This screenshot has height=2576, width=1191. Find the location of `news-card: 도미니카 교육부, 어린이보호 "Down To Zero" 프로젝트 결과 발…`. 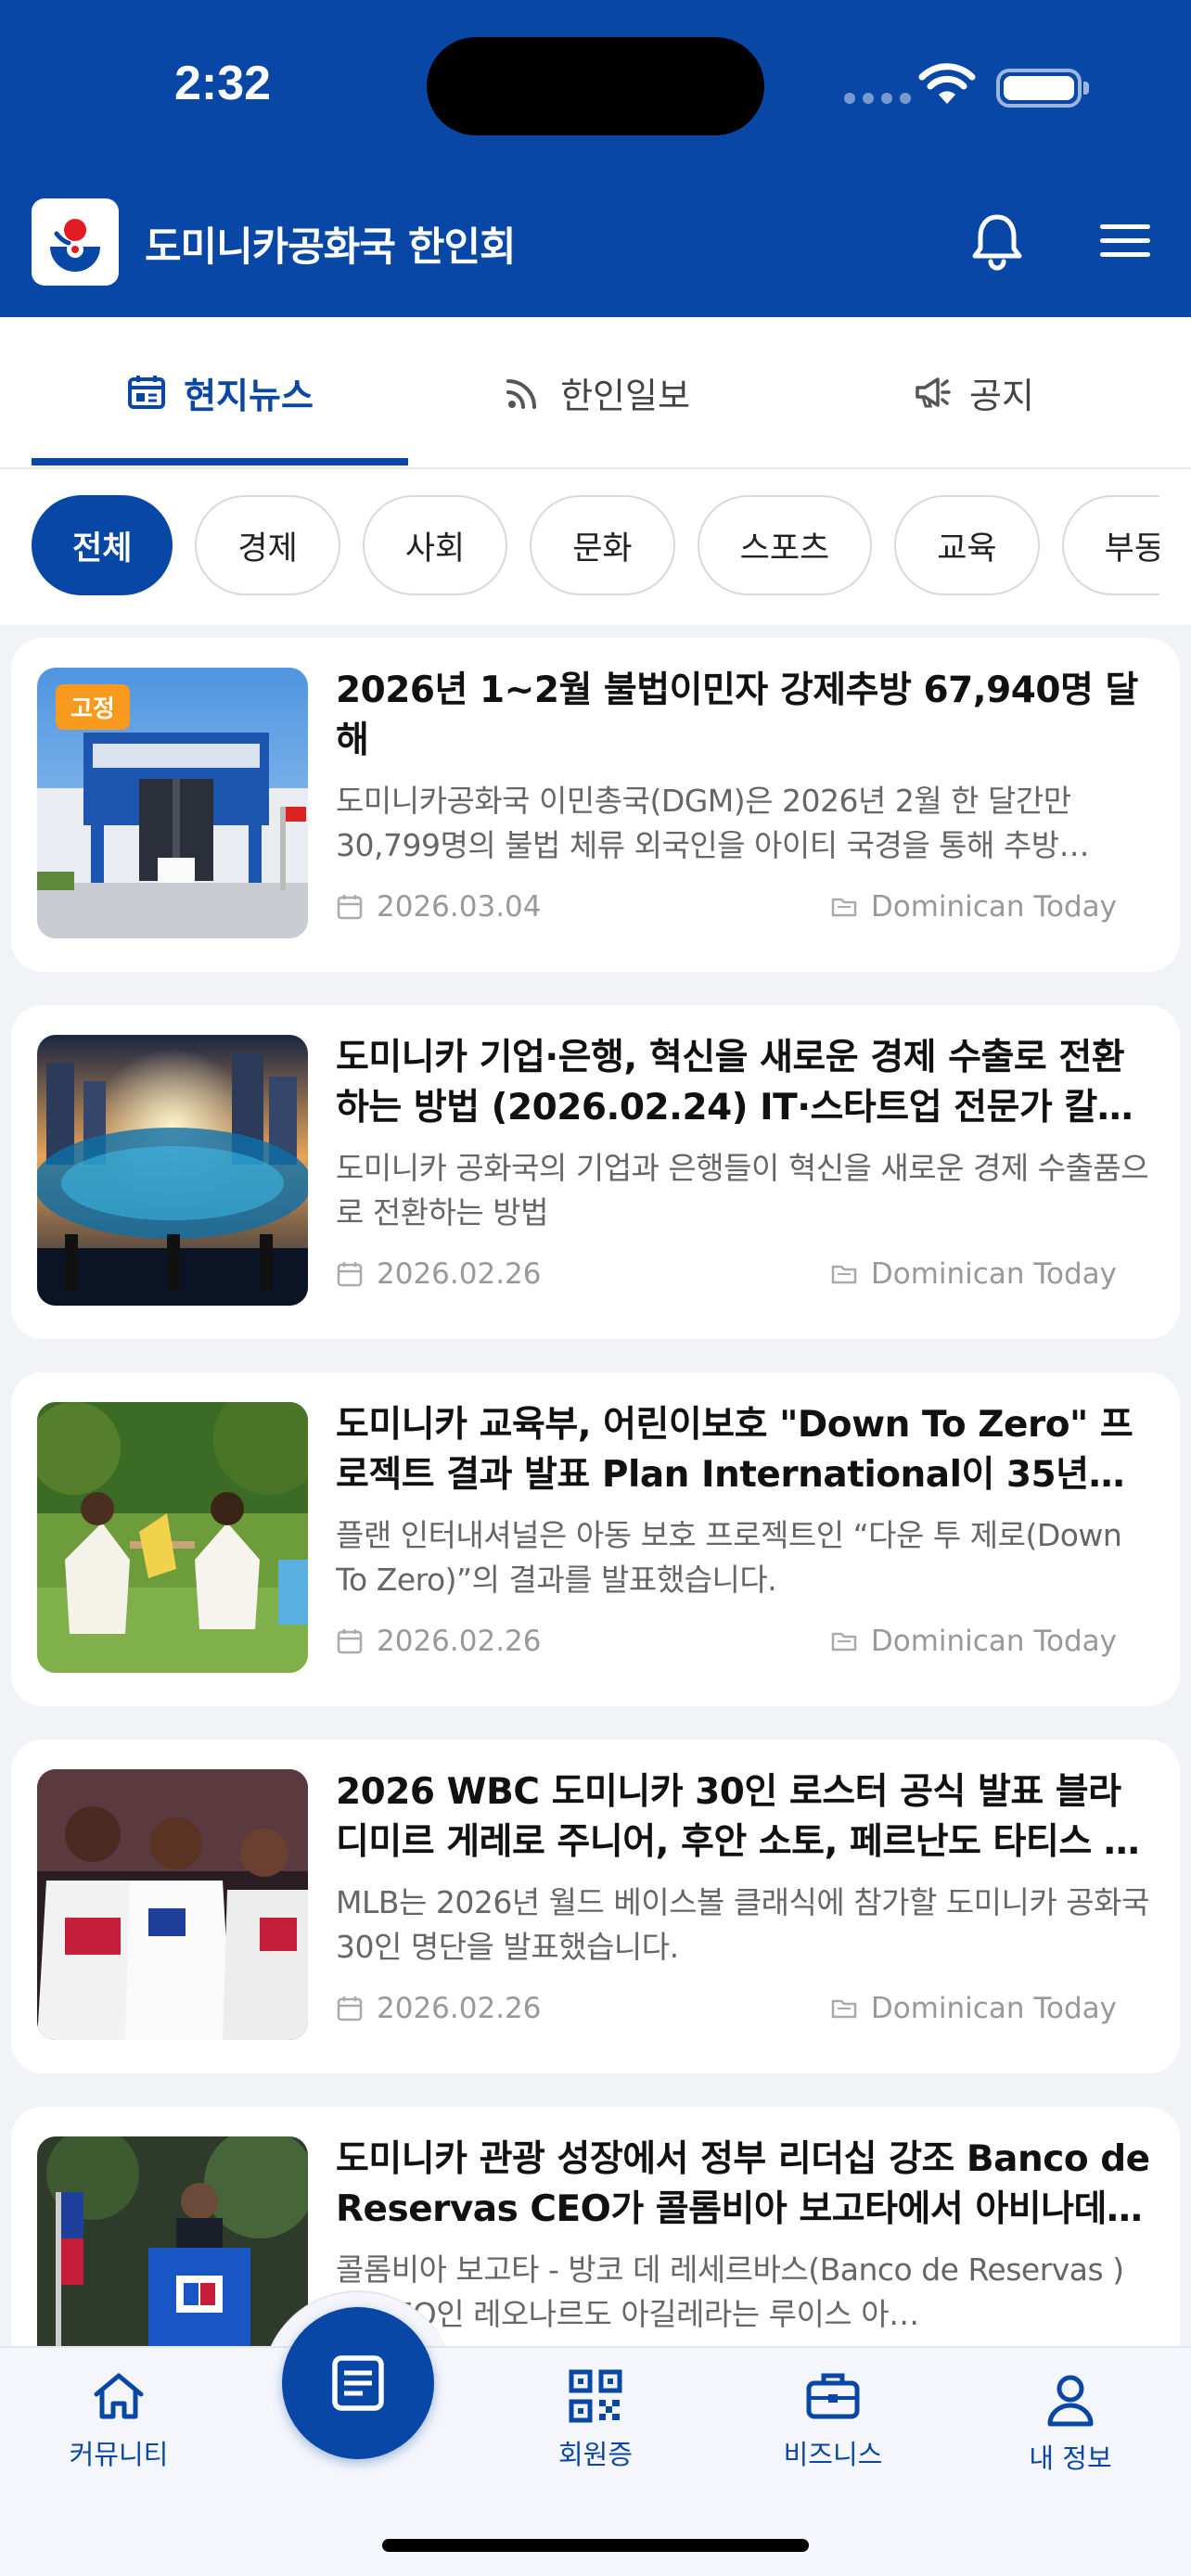

news-card: 도미니카 교육부, 어린이보호 "Down To Zero" 프로젝트 결과 발… is located at coordinates (595, 1539).